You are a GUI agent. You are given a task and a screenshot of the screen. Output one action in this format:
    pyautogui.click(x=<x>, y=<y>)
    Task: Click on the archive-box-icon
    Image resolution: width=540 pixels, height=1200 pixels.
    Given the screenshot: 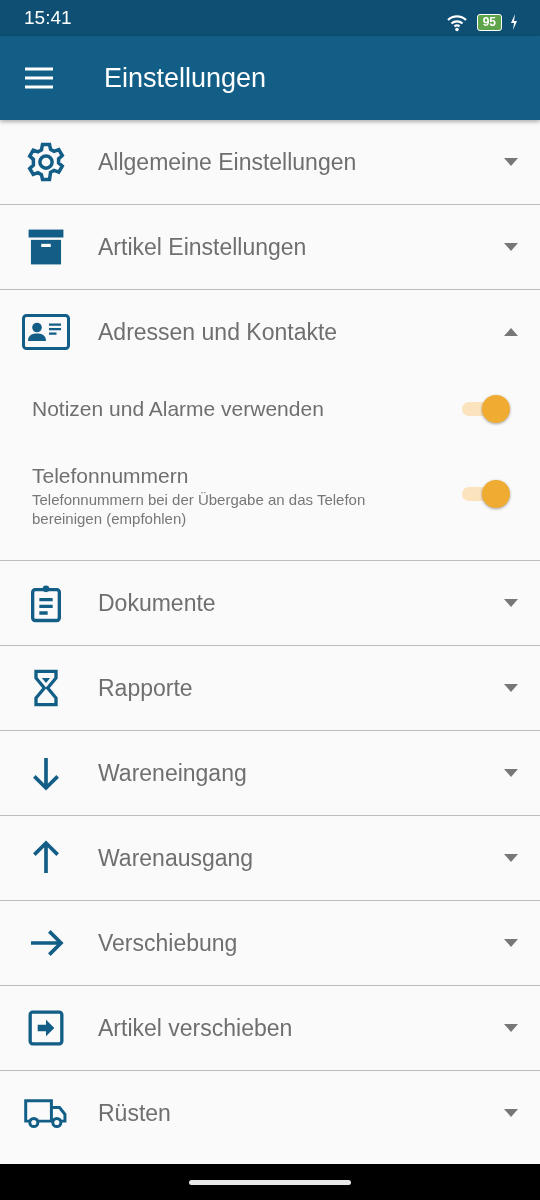 What is the action you would take?
    pyautogui.click(x=46, y=247)
    